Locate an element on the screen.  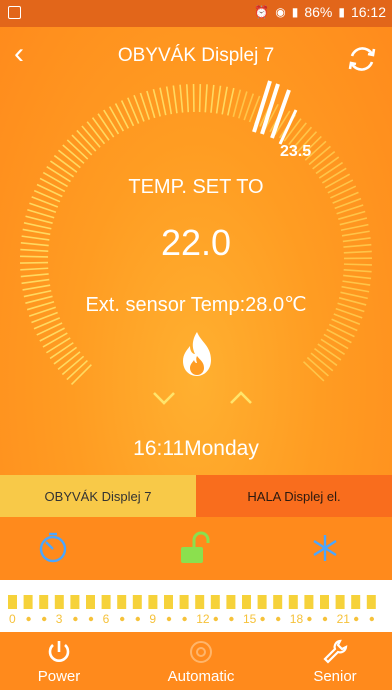
page-title: OBYVÁK Displej 7 is located at coordinates (196, 55).